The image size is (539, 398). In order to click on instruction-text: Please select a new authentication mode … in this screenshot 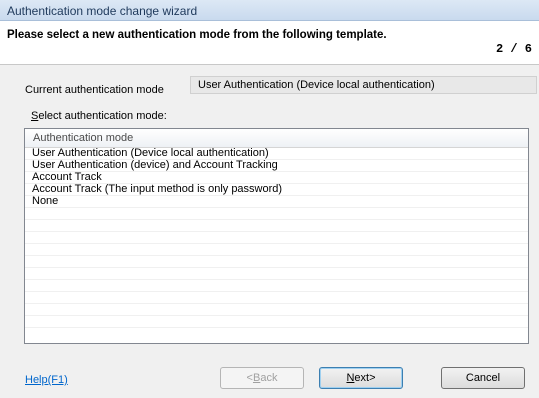, I will do `click(197, 35)`.